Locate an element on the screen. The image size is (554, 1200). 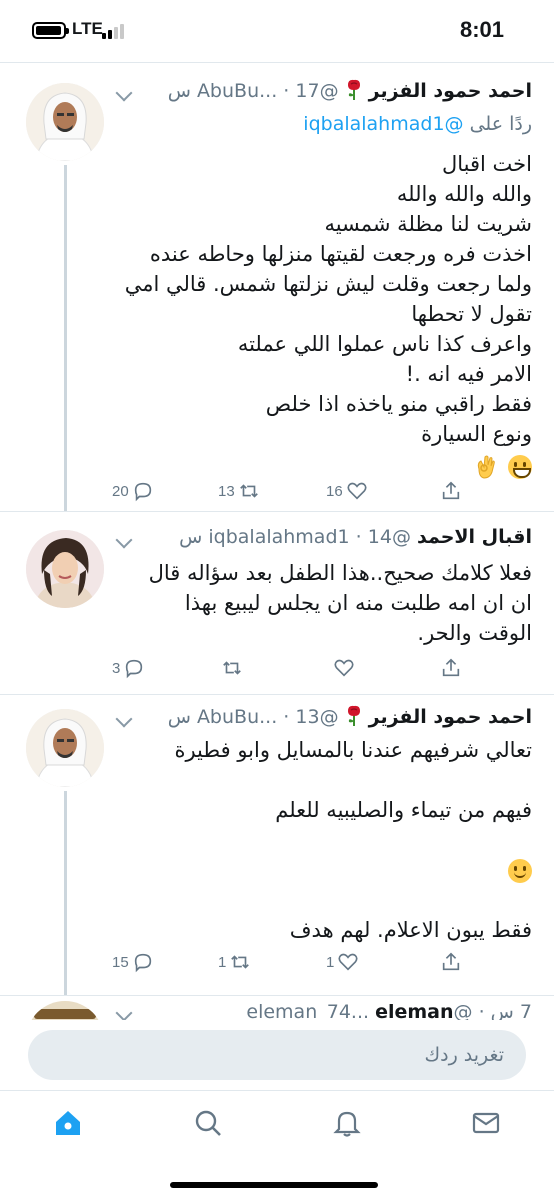
reply-mention-link: @iqbalalahmad1 is located at coordinates (383, 124).